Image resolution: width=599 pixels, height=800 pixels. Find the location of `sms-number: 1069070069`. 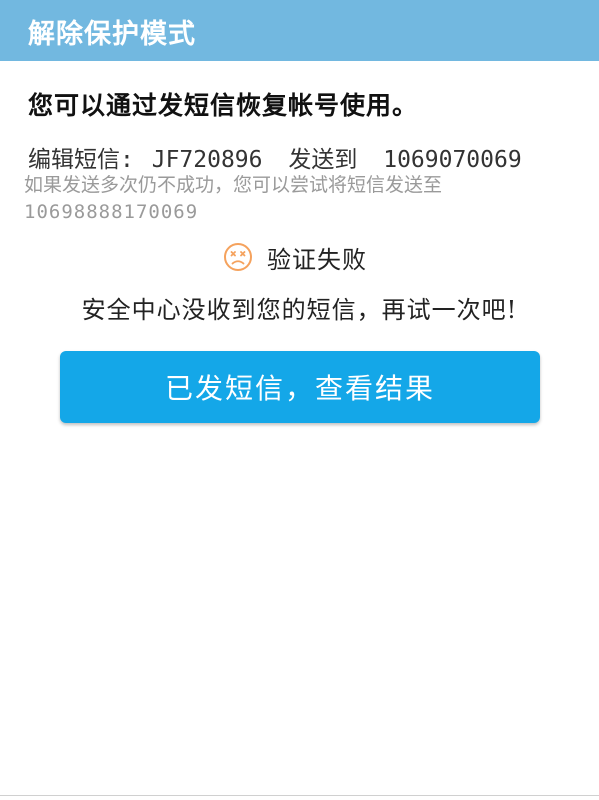

sms-number: 1069070069 is located at coordinates (452, 160).